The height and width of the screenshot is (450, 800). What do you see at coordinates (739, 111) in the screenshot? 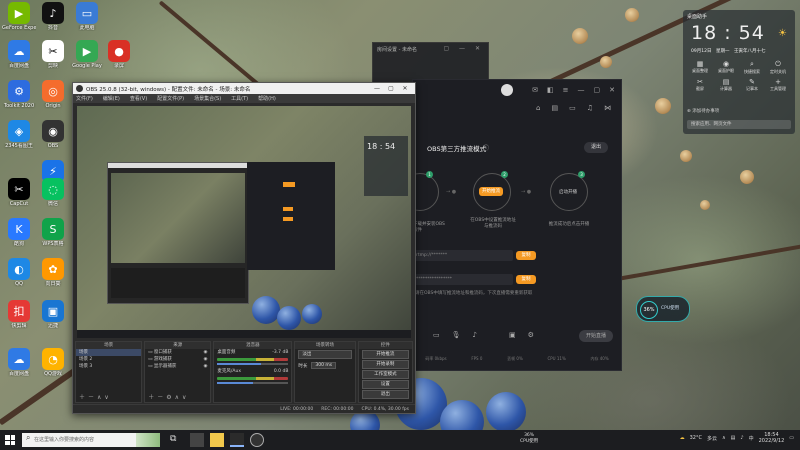
I see `add-event-row: ⊕ 添加待办事项` at bounding box center [739, 111].